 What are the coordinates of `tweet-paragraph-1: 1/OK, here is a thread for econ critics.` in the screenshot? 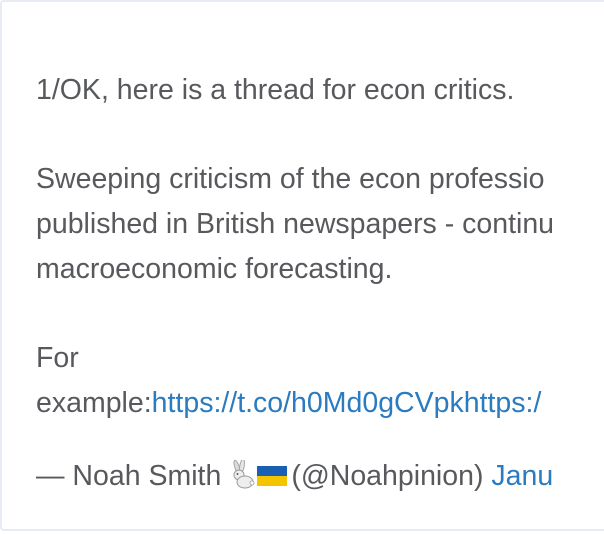 It's located at (275, 90).